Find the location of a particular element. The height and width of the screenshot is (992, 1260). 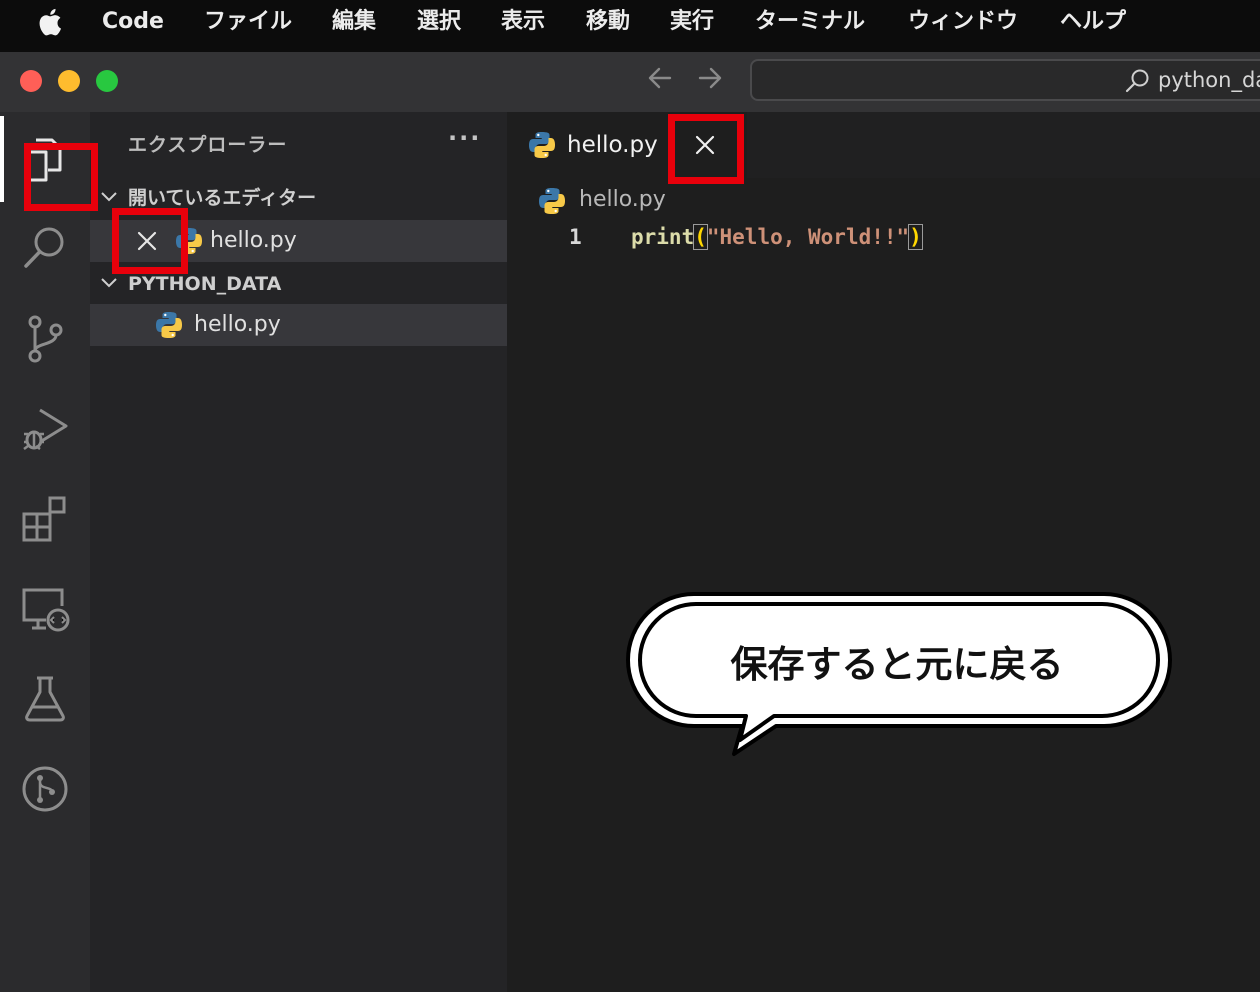

git-graph-icon is located at coordinates (45, 789).